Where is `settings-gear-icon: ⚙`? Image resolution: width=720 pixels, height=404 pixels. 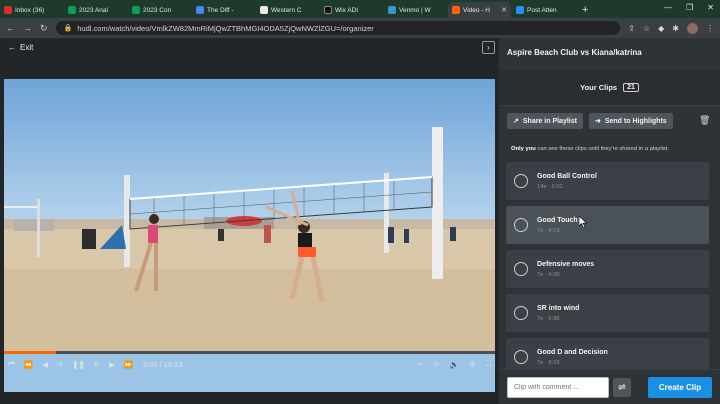
settings-gear-icon: ⚙ is located at coordinates (472, 364).